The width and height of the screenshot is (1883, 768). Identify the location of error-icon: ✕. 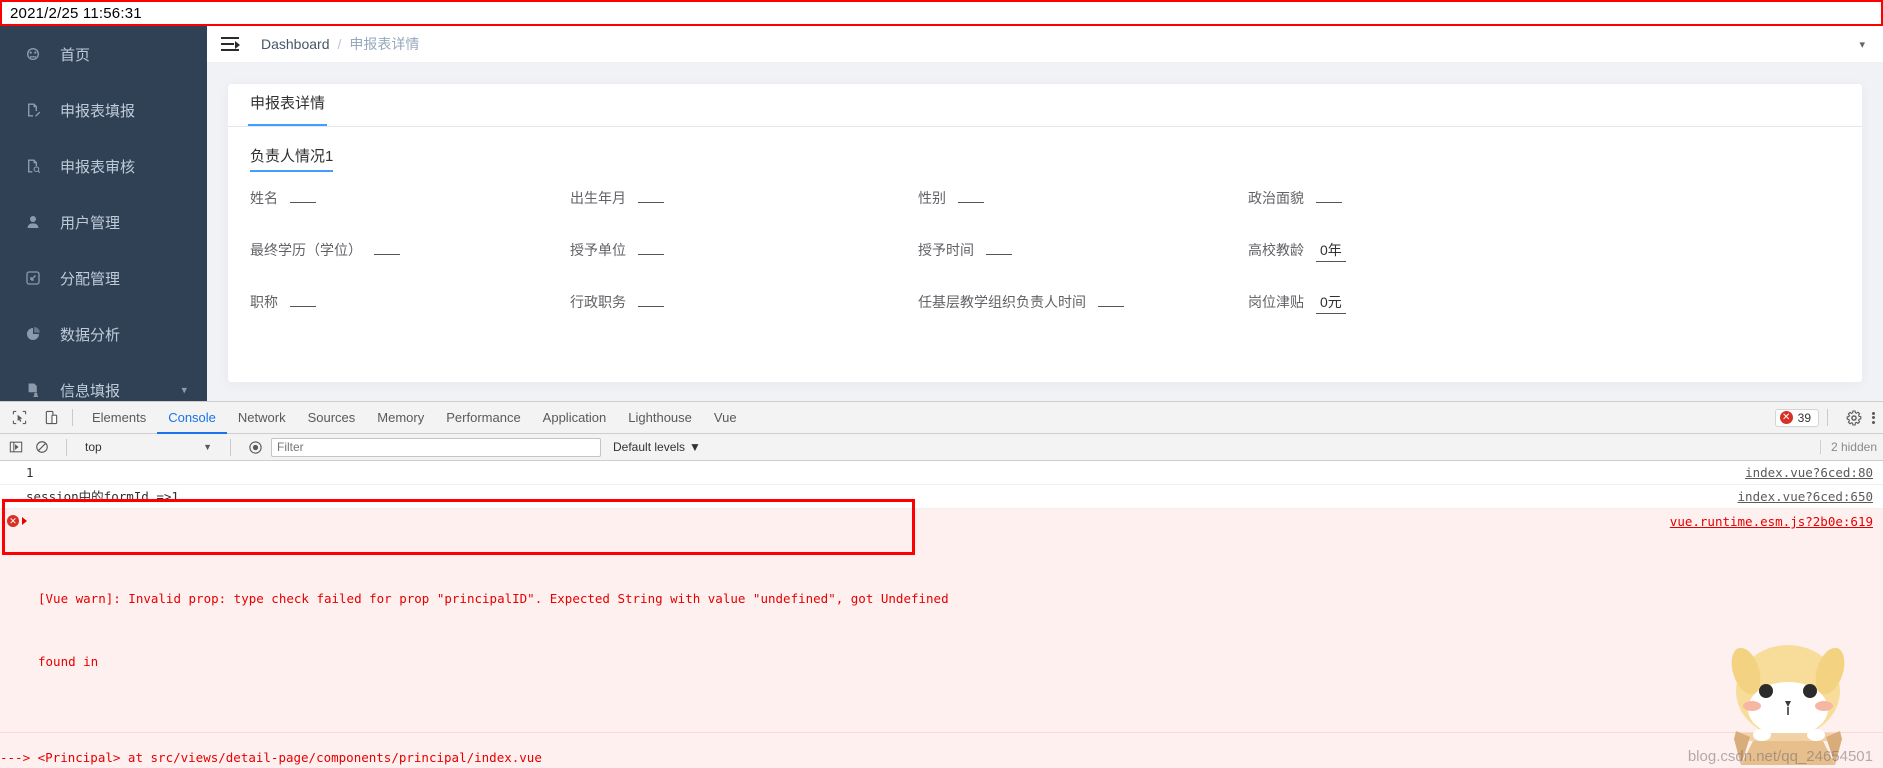
(1786, 417).